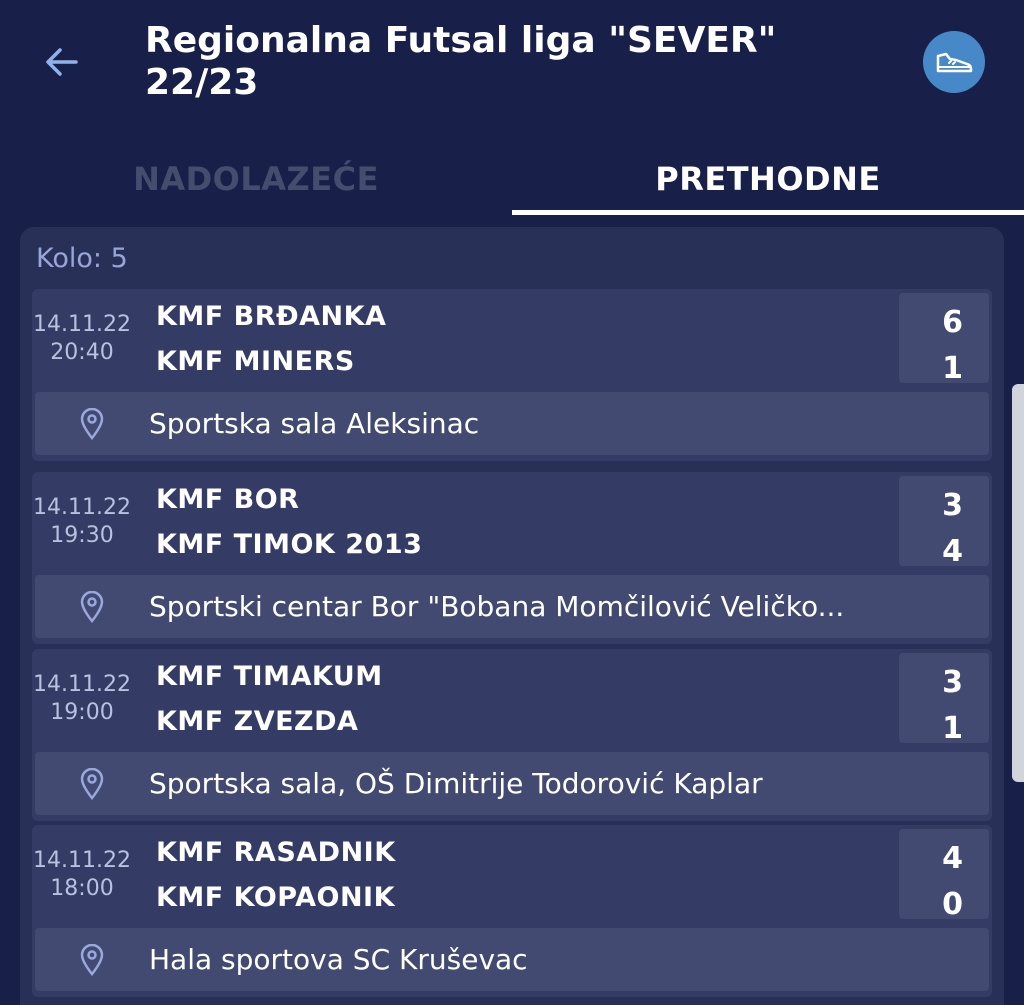  Describe the element at coordinates (82, 522) in the screenshot. I see `match-datetime: 14.11.22 19:30` at that location.